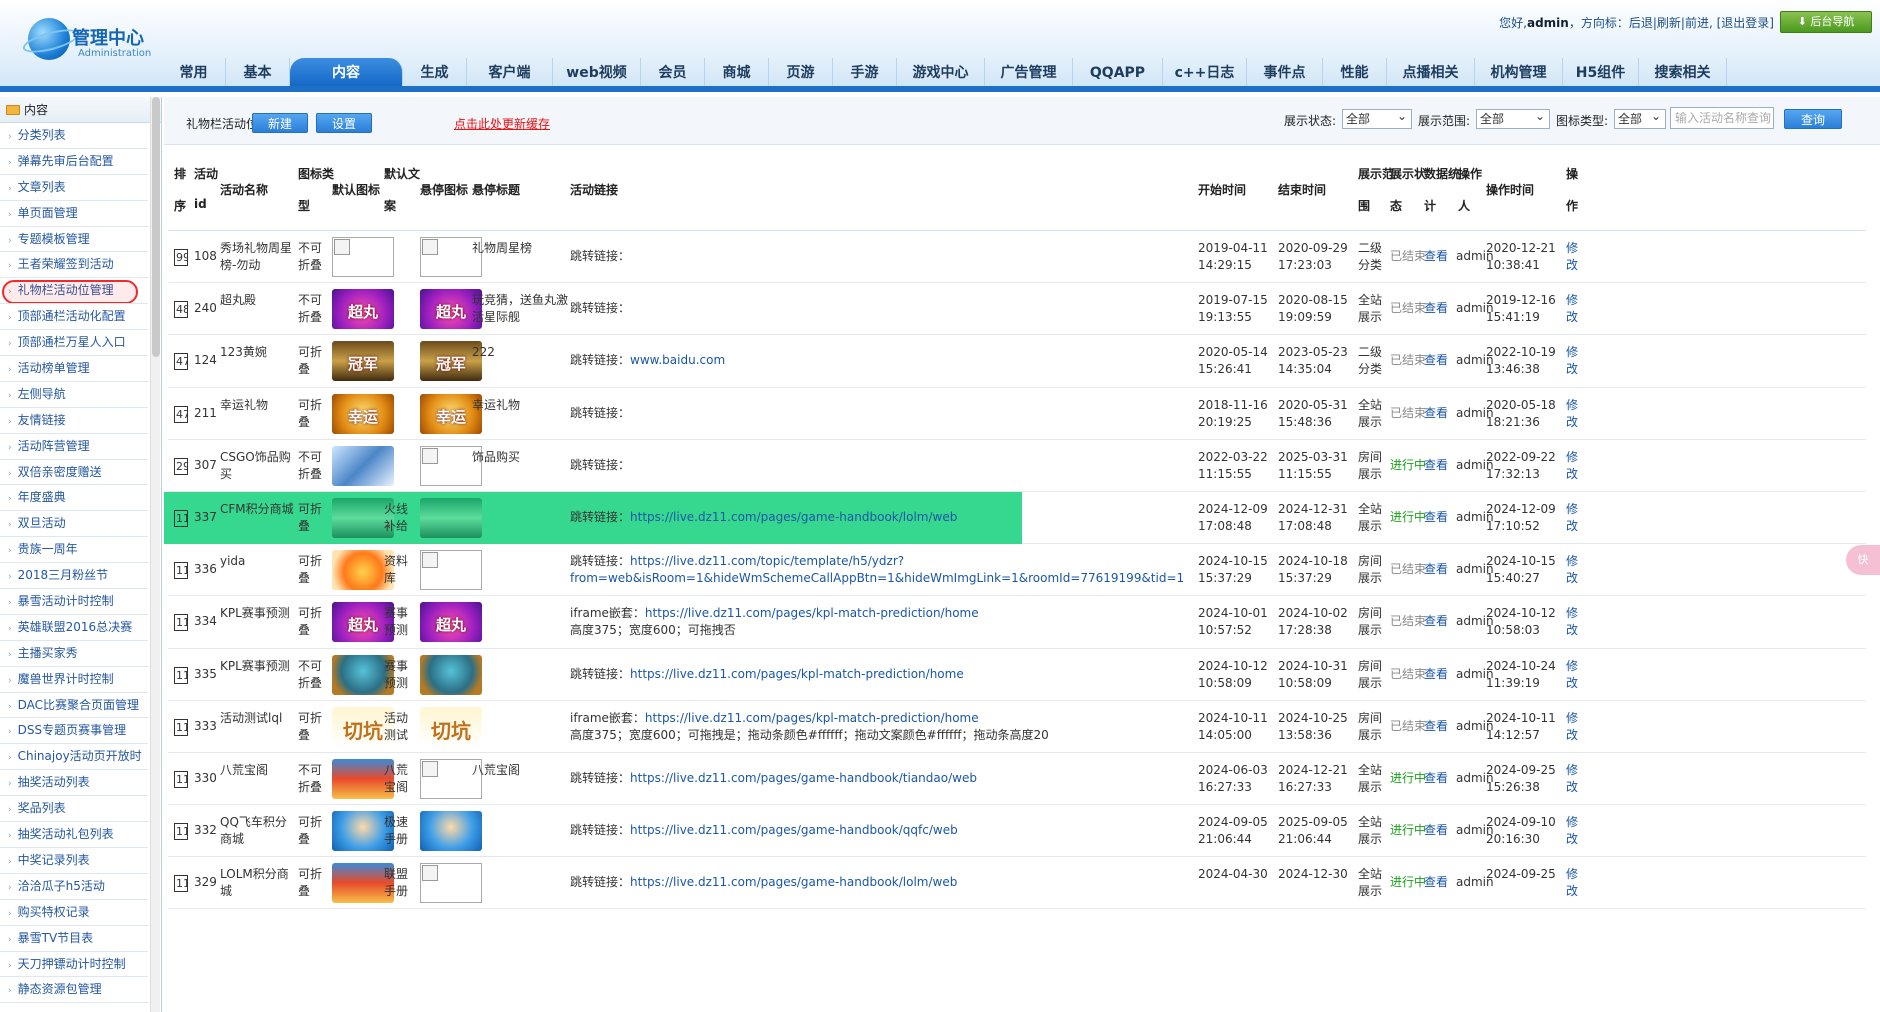 The width and height of the screenshot is (1880, 1012). Describe the element at coordinates (510, 73) in the screenshot. I see `tab-4: 客户端` at that location.